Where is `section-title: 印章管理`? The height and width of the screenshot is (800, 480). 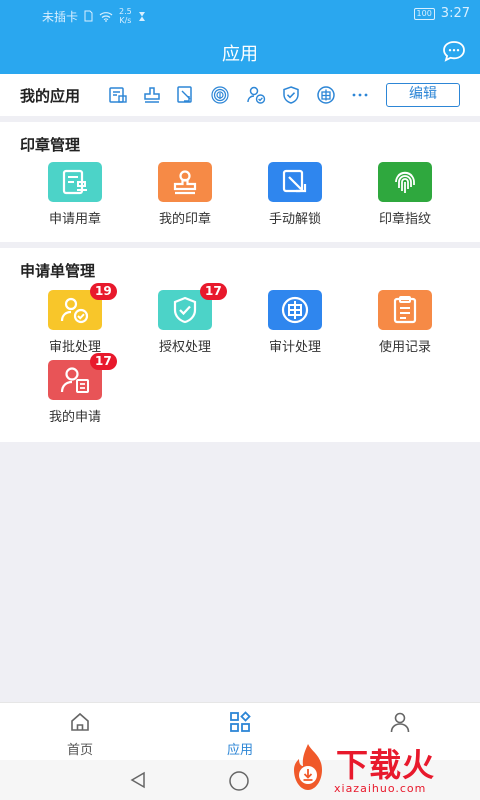 section-title: 印章管理 is located at coordinates (50, 145).